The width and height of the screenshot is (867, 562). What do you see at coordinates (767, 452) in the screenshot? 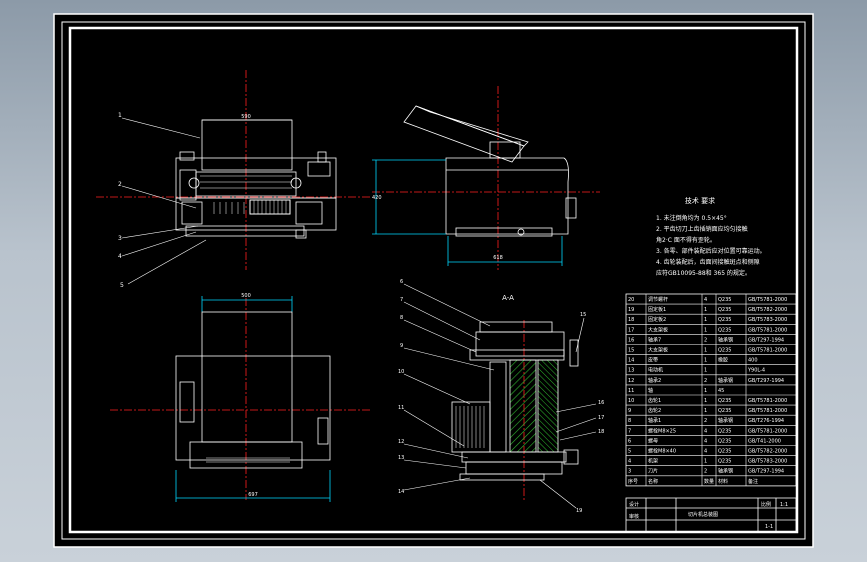
I see `parts-cell: GB/T5782-2000` at bounding box center [767, 452].